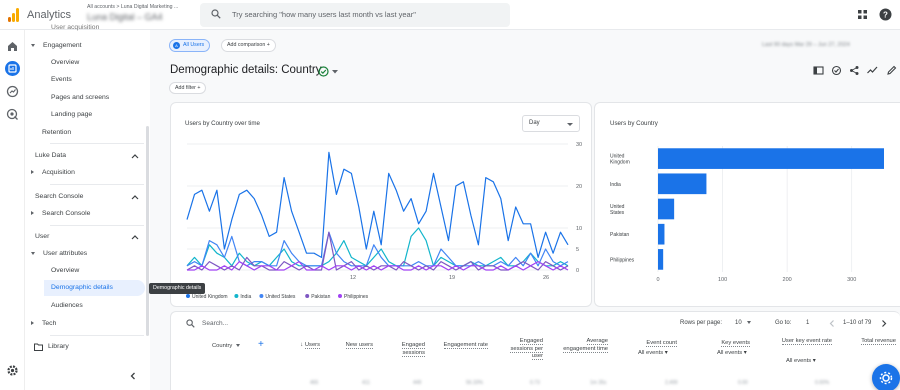  What do you see at coordinates (335, 72) in the screenshot?
I see `caret-down-icon` at bounding box center [335, 72].